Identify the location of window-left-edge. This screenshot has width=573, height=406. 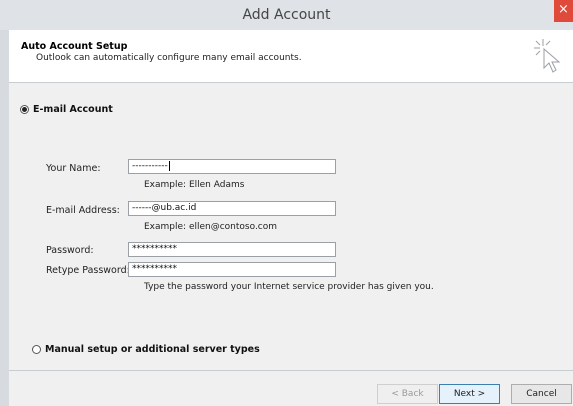
(4, 218).